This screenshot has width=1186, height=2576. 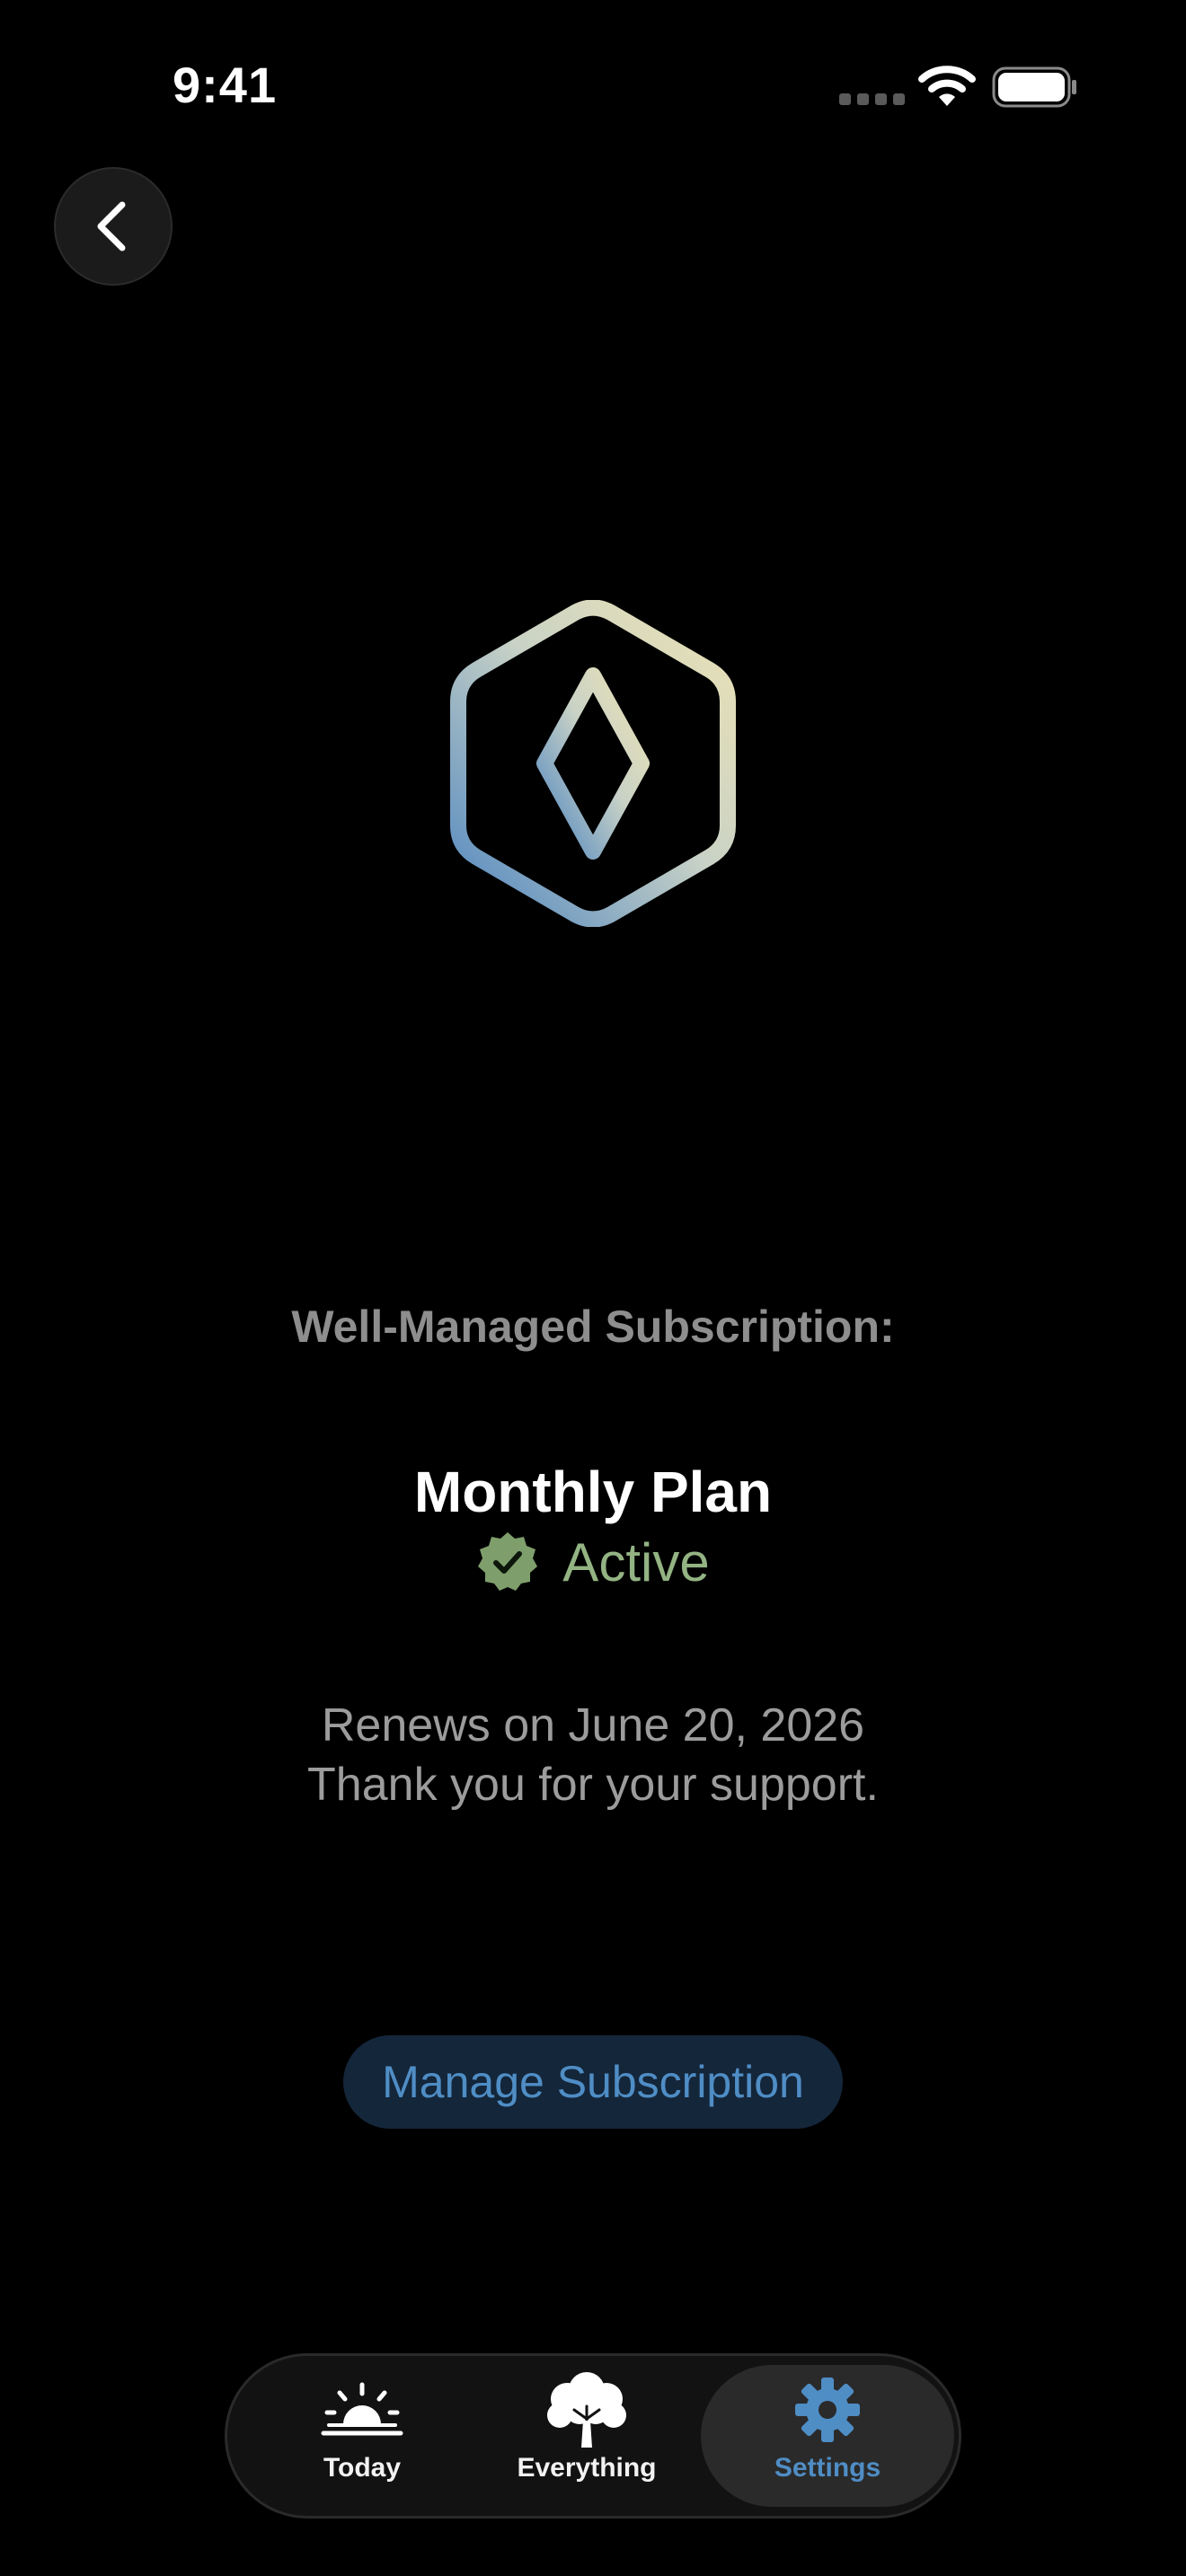 What do you see at coordinates (593, 1492) in the screenshot?
I see `plan-name: Monthly Plan` at bounding box center [593, 1492].